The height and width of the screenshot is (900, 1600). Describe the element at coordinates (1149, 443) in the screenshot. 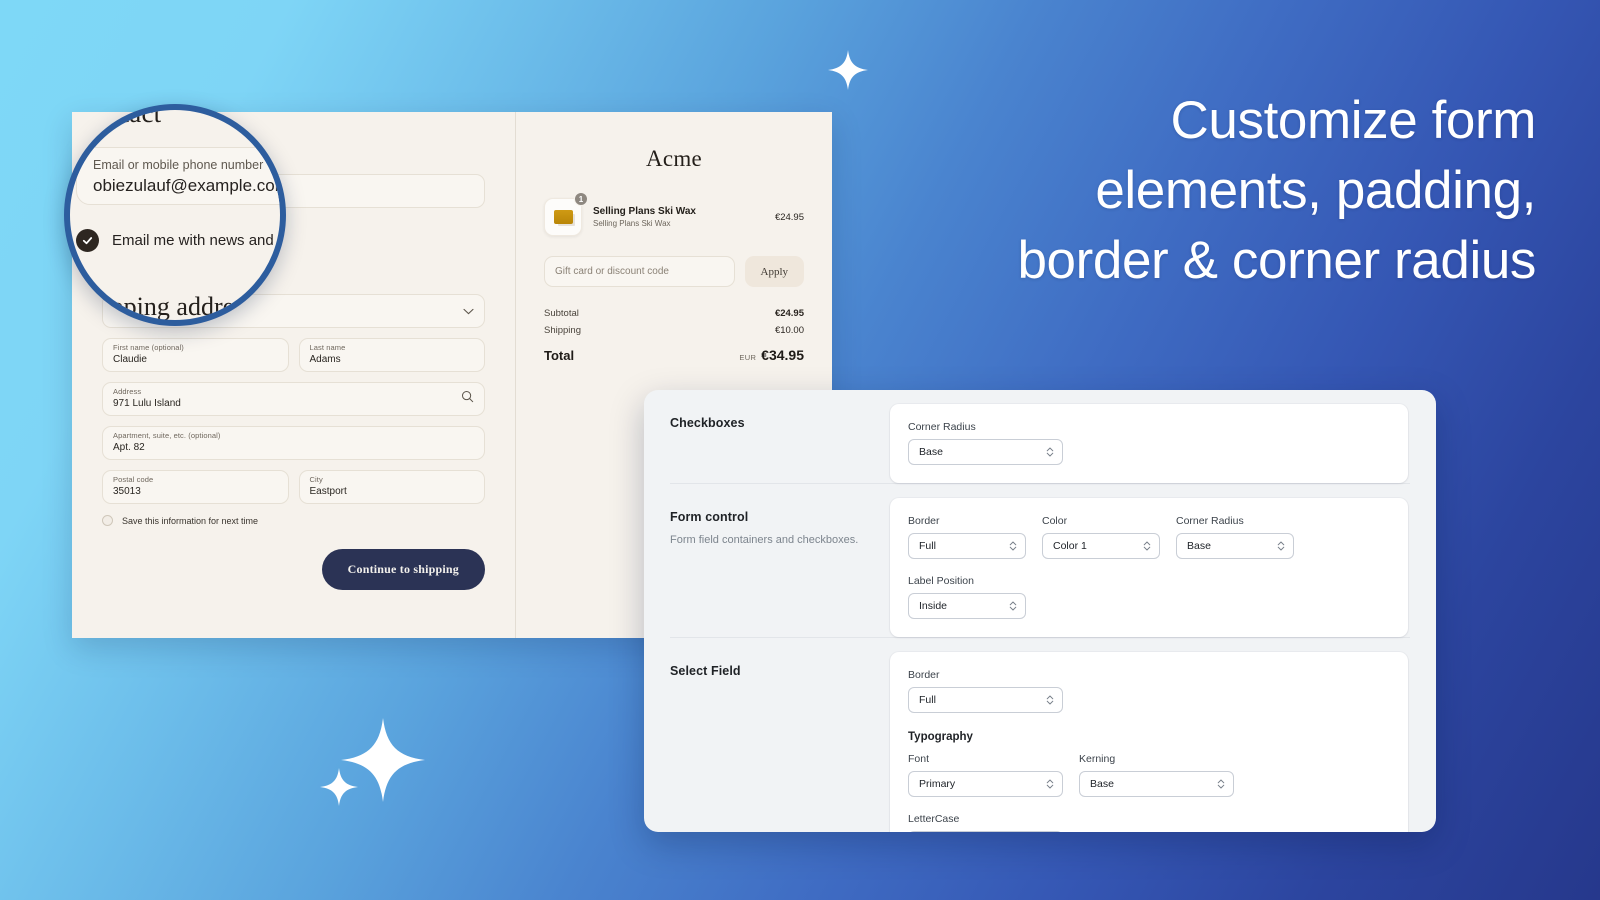

I see `checkboxes-card: Corner Radius Base` at that location.